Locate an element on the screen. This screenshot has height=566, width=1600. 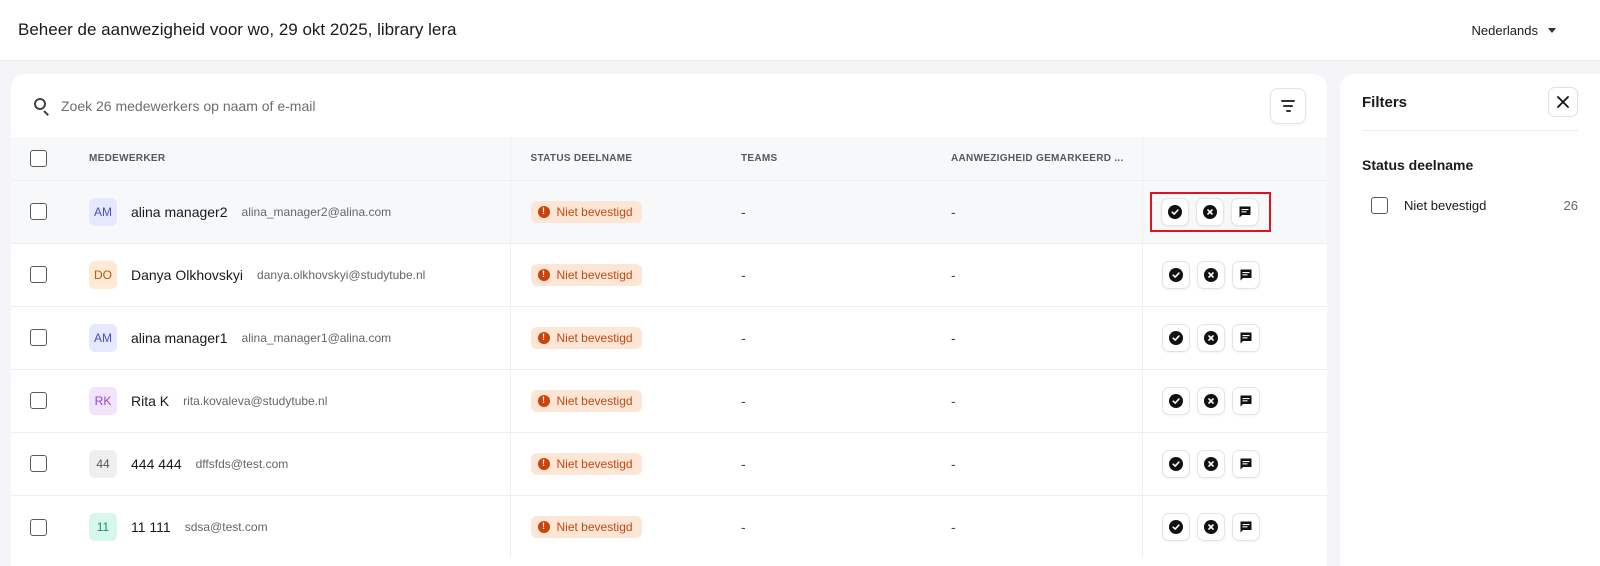
close-filters-button is located at coordinates (1563, 102).